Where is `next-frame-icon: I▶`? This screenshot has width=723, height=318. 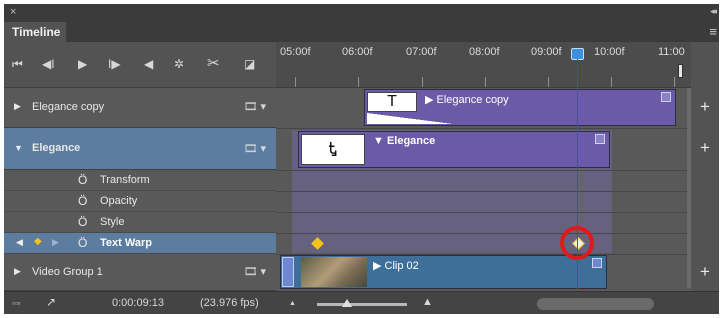 next-frame-icon: I▶ is located at coordinates (114, 64).